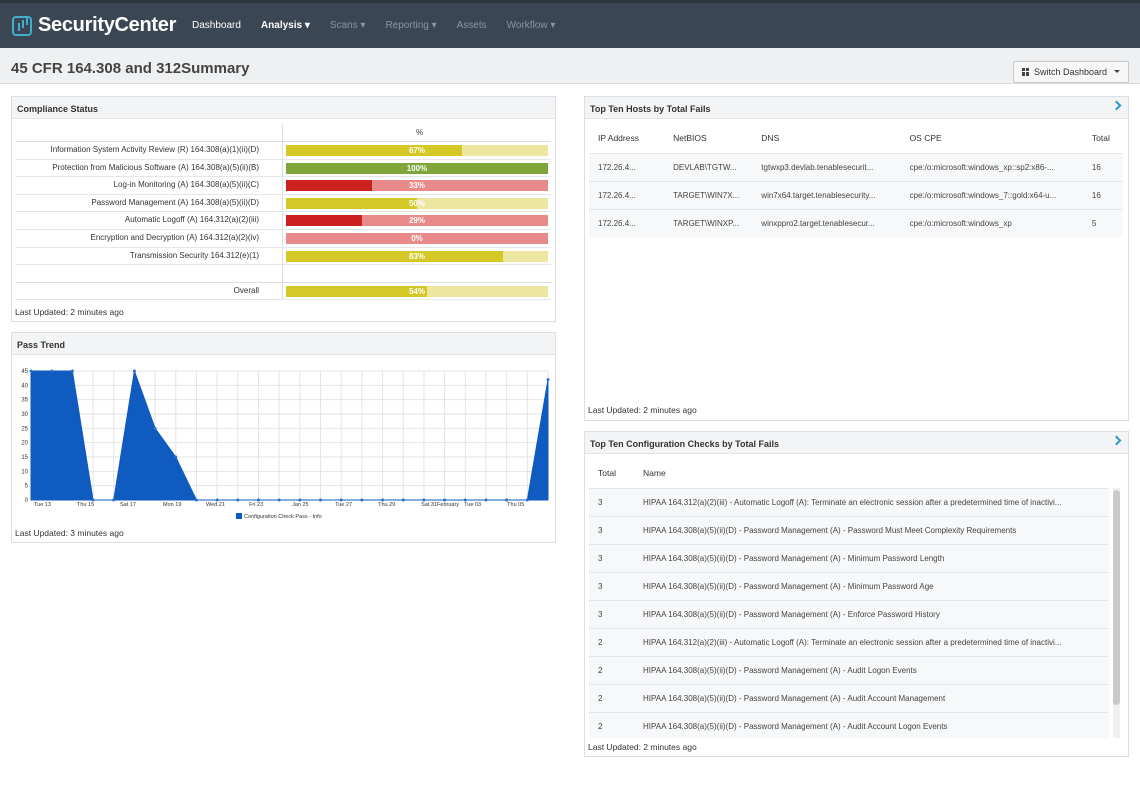  Describe the element at coordinates (420, 132) in the screenshot. I see `percent-header: %` at that location.